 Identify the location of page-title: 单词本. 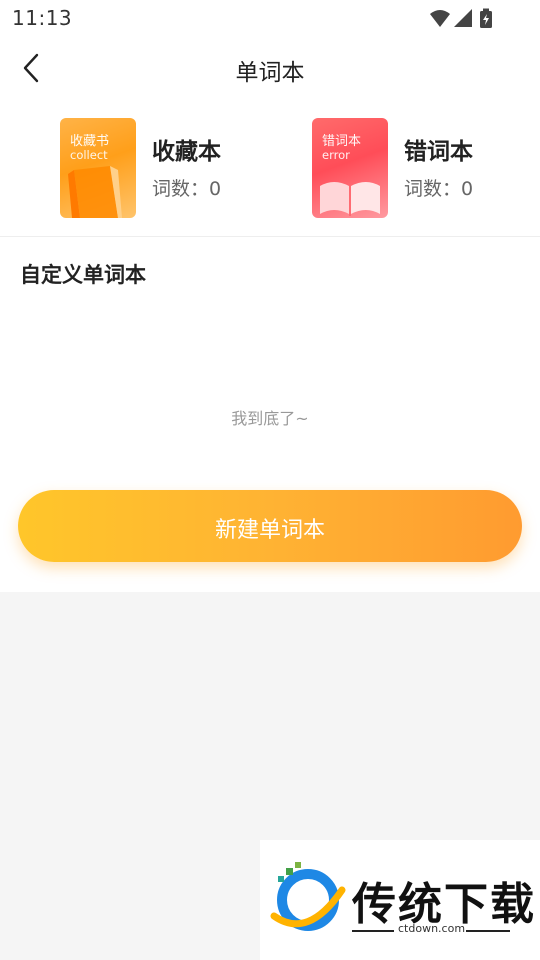
(270, 73).